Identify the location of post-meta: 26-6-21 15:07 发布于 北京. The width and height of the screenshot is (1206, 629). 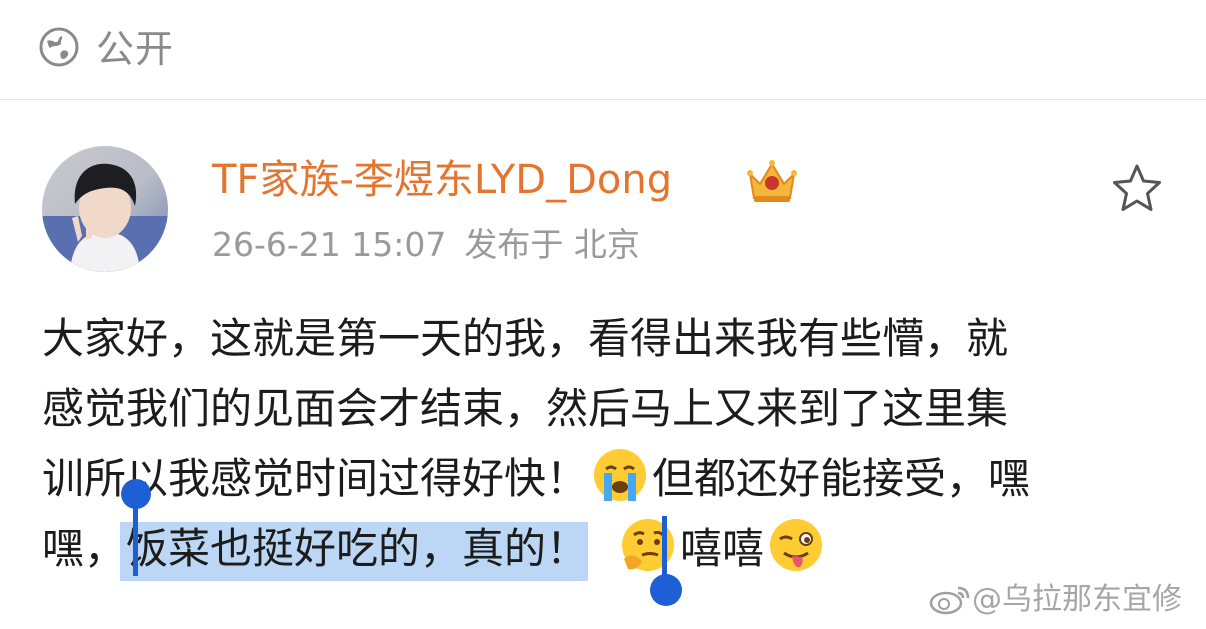
(426, 245).